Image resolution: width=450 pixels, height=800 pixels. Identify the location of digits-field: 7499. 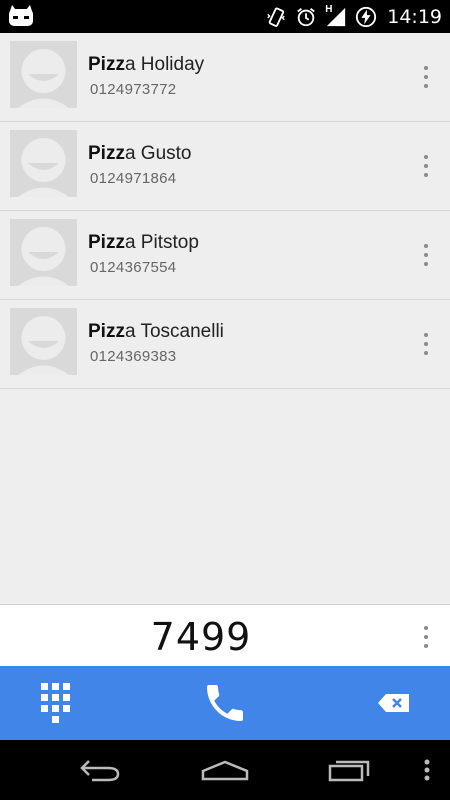
(225, 635).